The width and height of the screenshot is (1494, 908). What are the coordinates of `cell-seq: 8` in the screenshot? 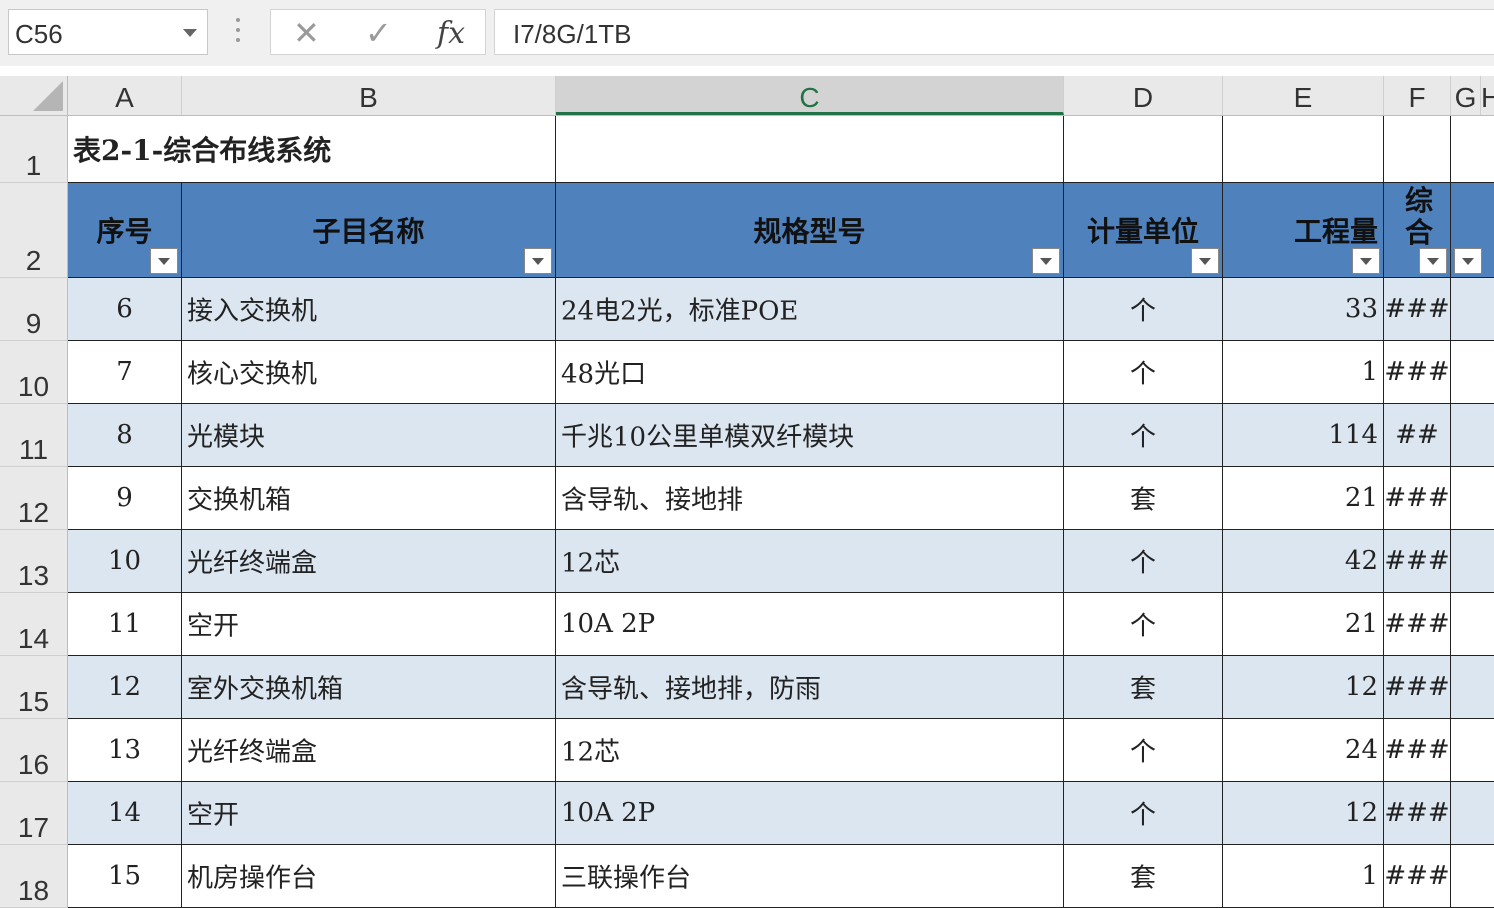 It's located at (125, 435).